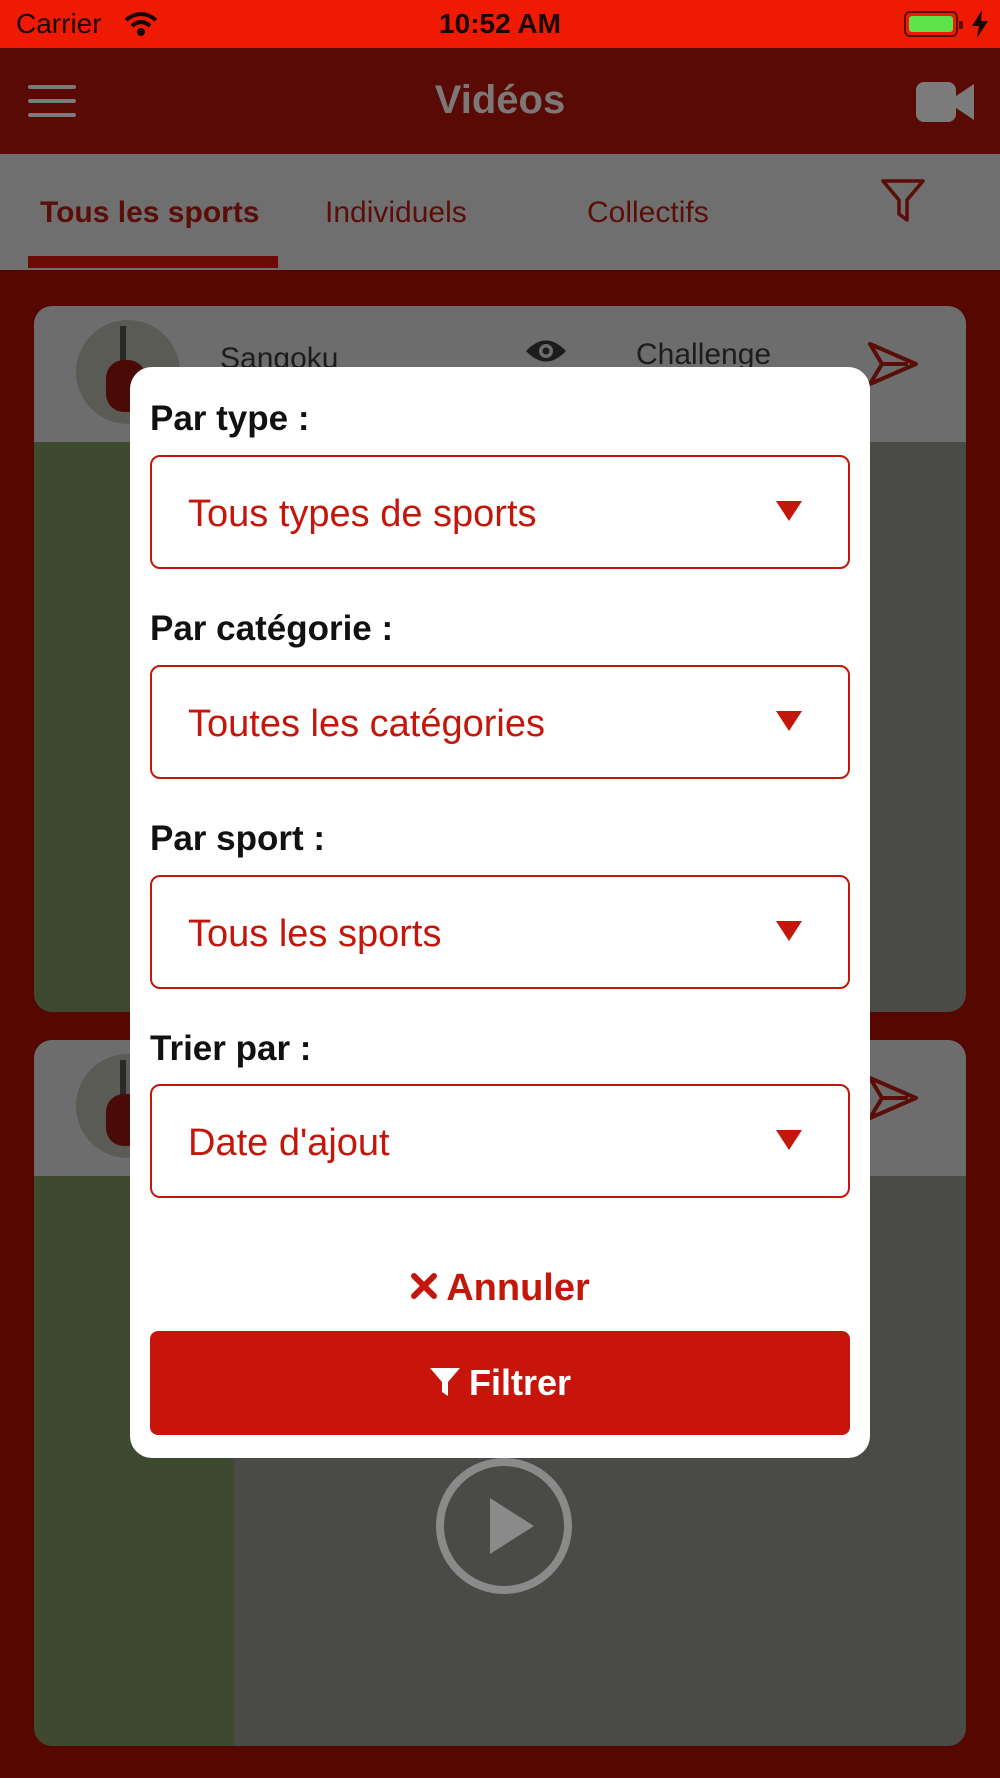 The image size is (1000, 1778). Describe the element at coordinates (424, 1285) in the screenshot. I see `close-icon` at that location.